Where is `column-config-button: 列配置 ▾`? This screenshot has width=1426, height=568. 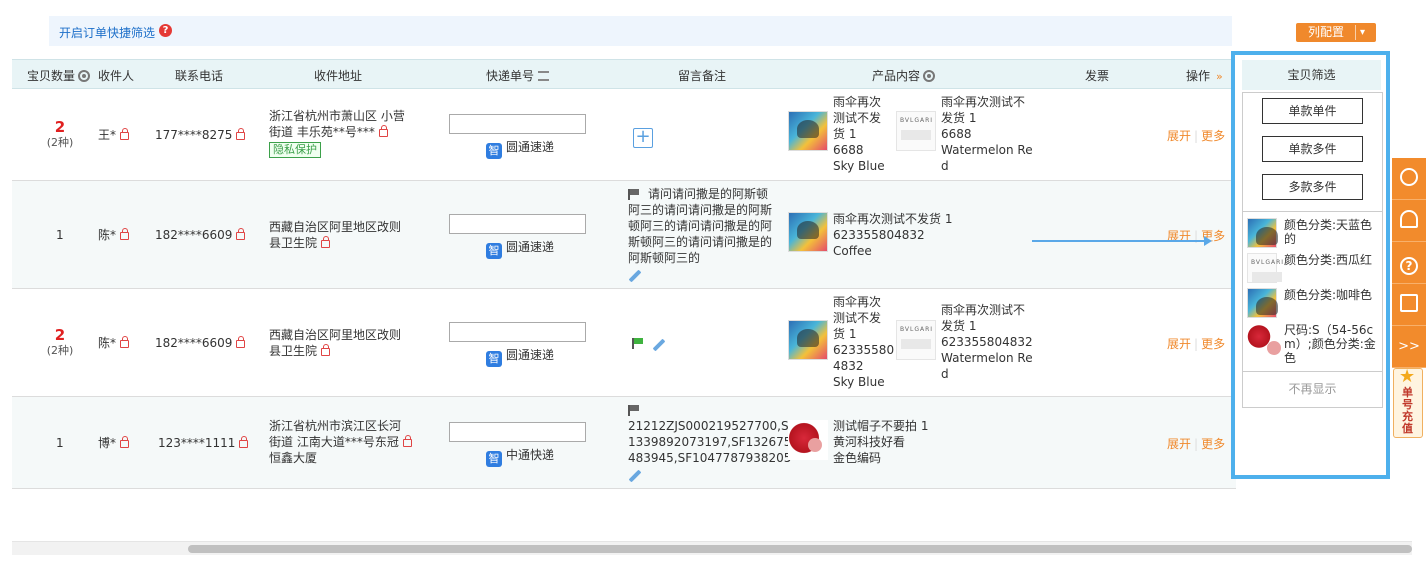 column-config-button: 列配置 ▾ is located at coordinates (1336, 32).